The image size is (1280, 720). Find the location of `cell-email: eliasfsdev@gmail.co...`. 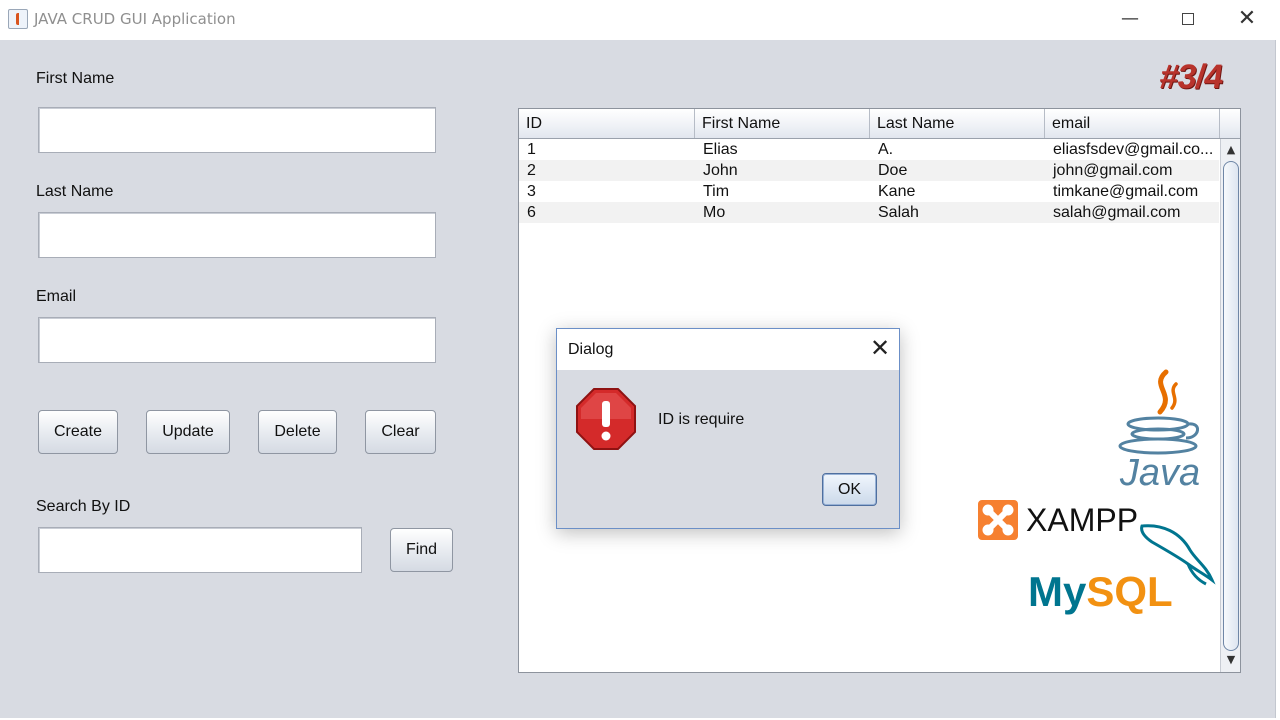

cell-email: eliasfsdev@gmail.co... is located at coordinates (1133, 149).